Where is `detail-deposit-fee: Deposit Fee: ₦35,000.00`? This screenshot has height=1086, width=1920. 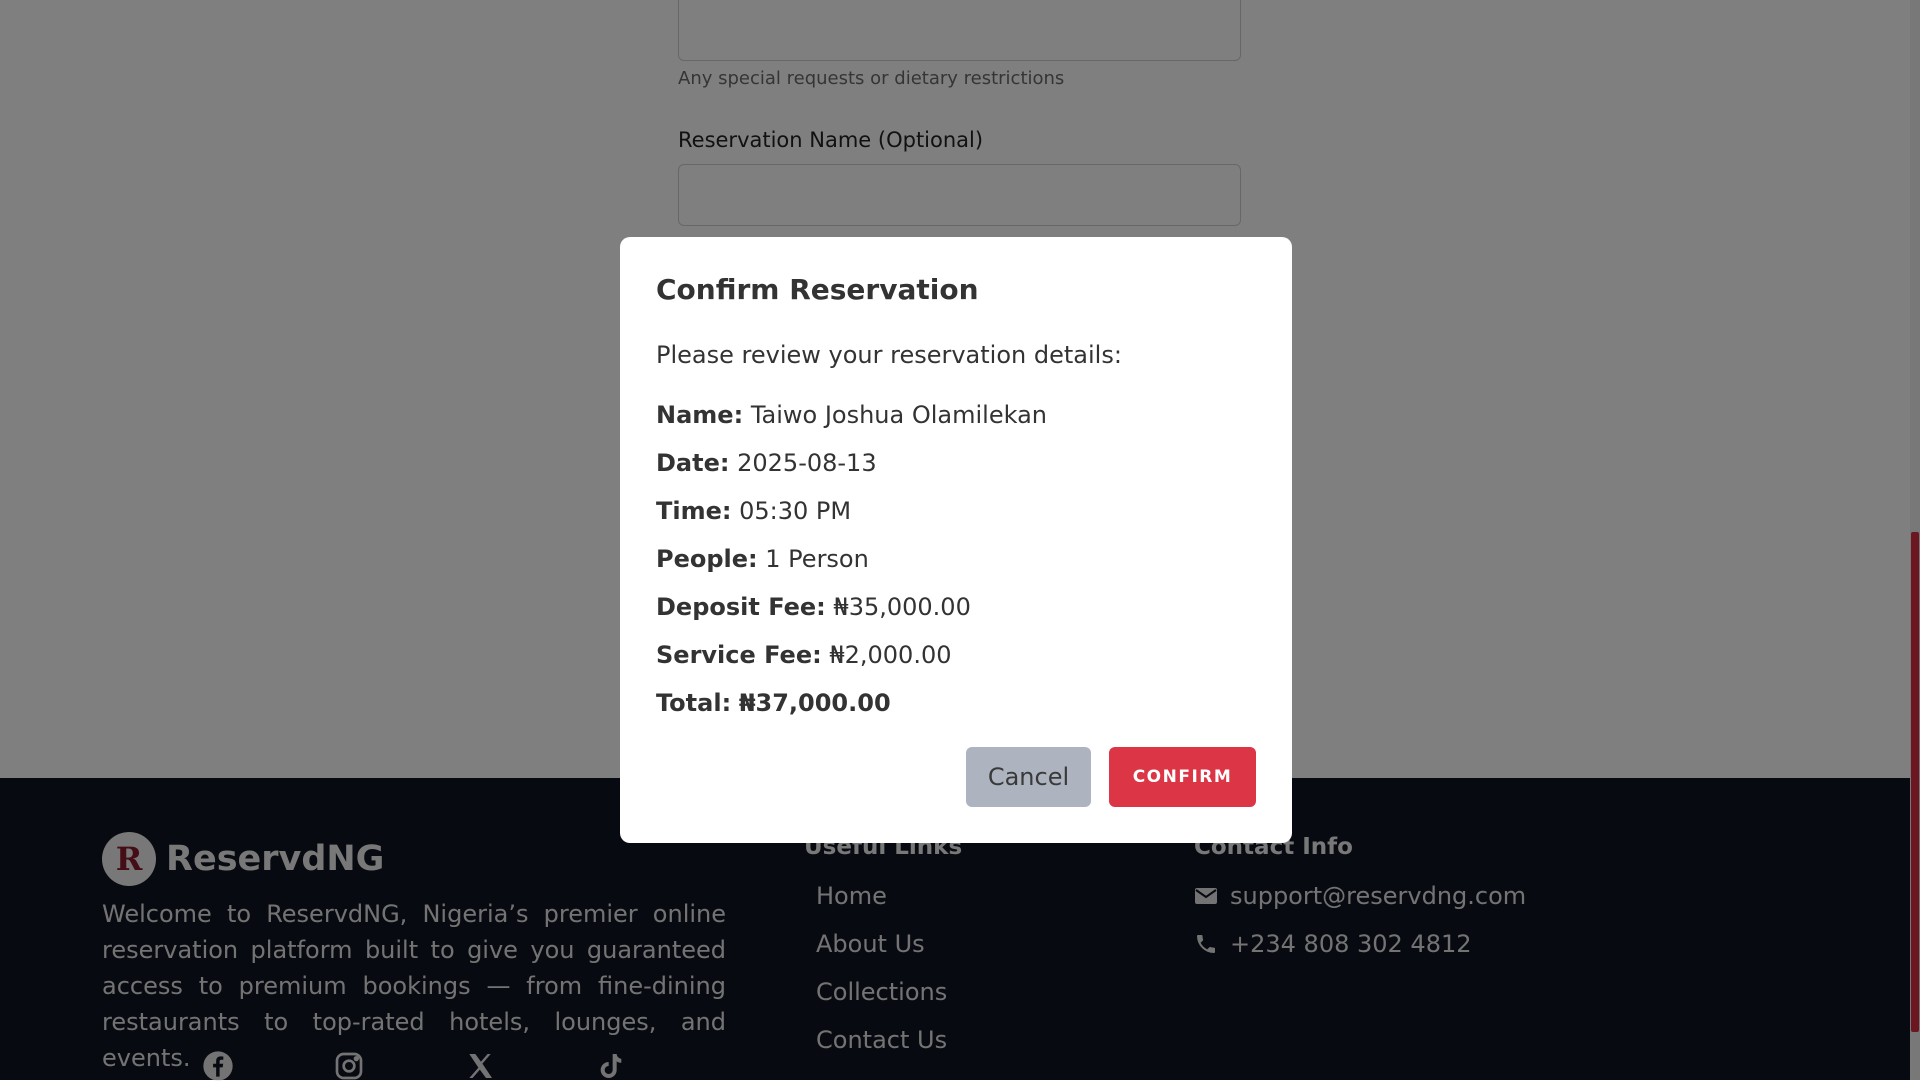
detail-deposit-fee: Deposit Fee: ₦35,000.00 is located at coordinates (813, 607).